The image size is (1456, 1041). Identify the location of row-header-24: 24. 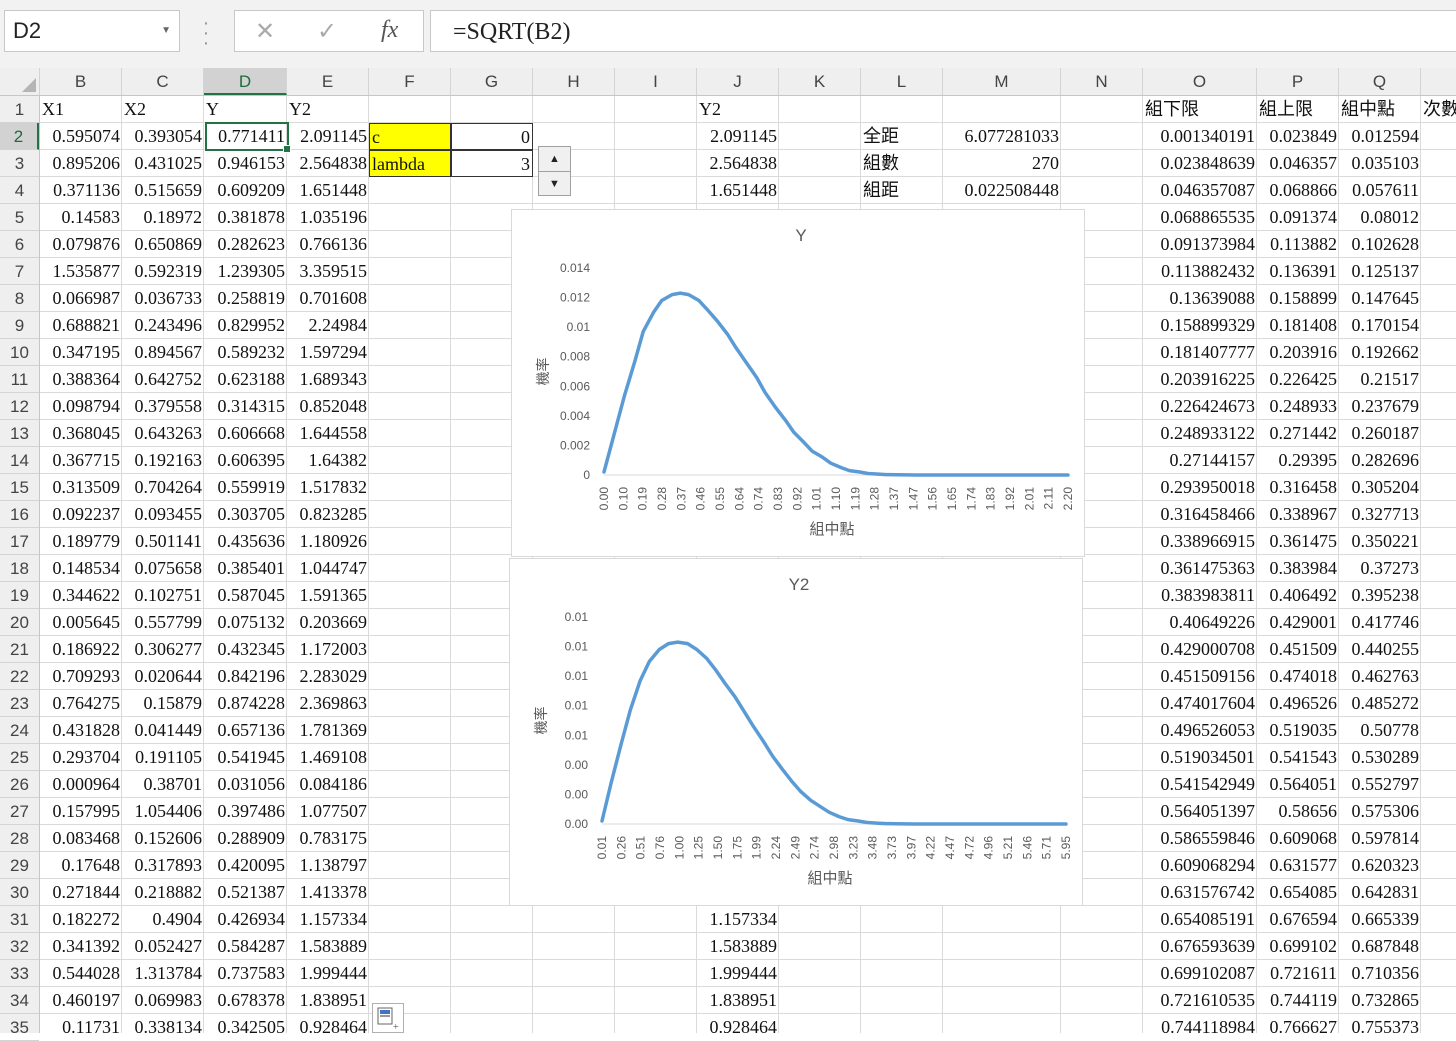
(19, 730).